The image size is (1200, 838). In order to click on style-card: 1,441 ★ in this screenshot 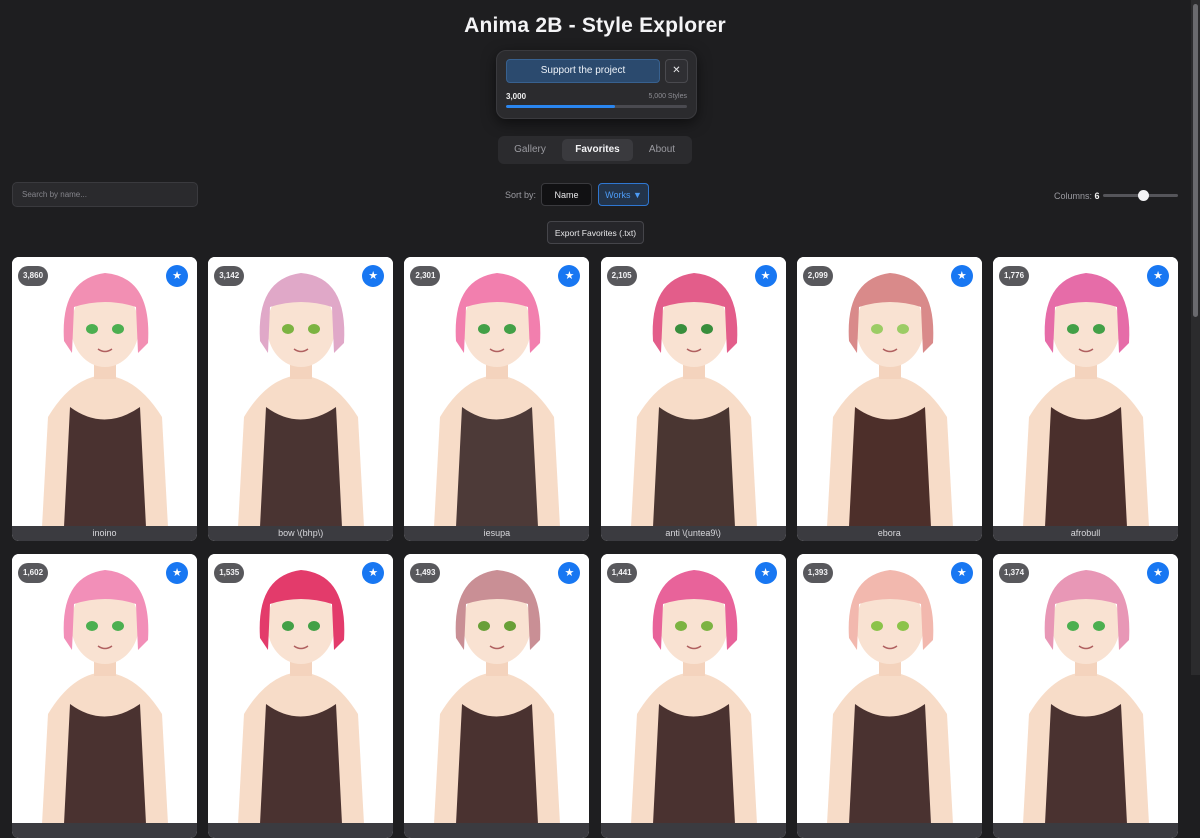, I will do `click(693, 696)`.